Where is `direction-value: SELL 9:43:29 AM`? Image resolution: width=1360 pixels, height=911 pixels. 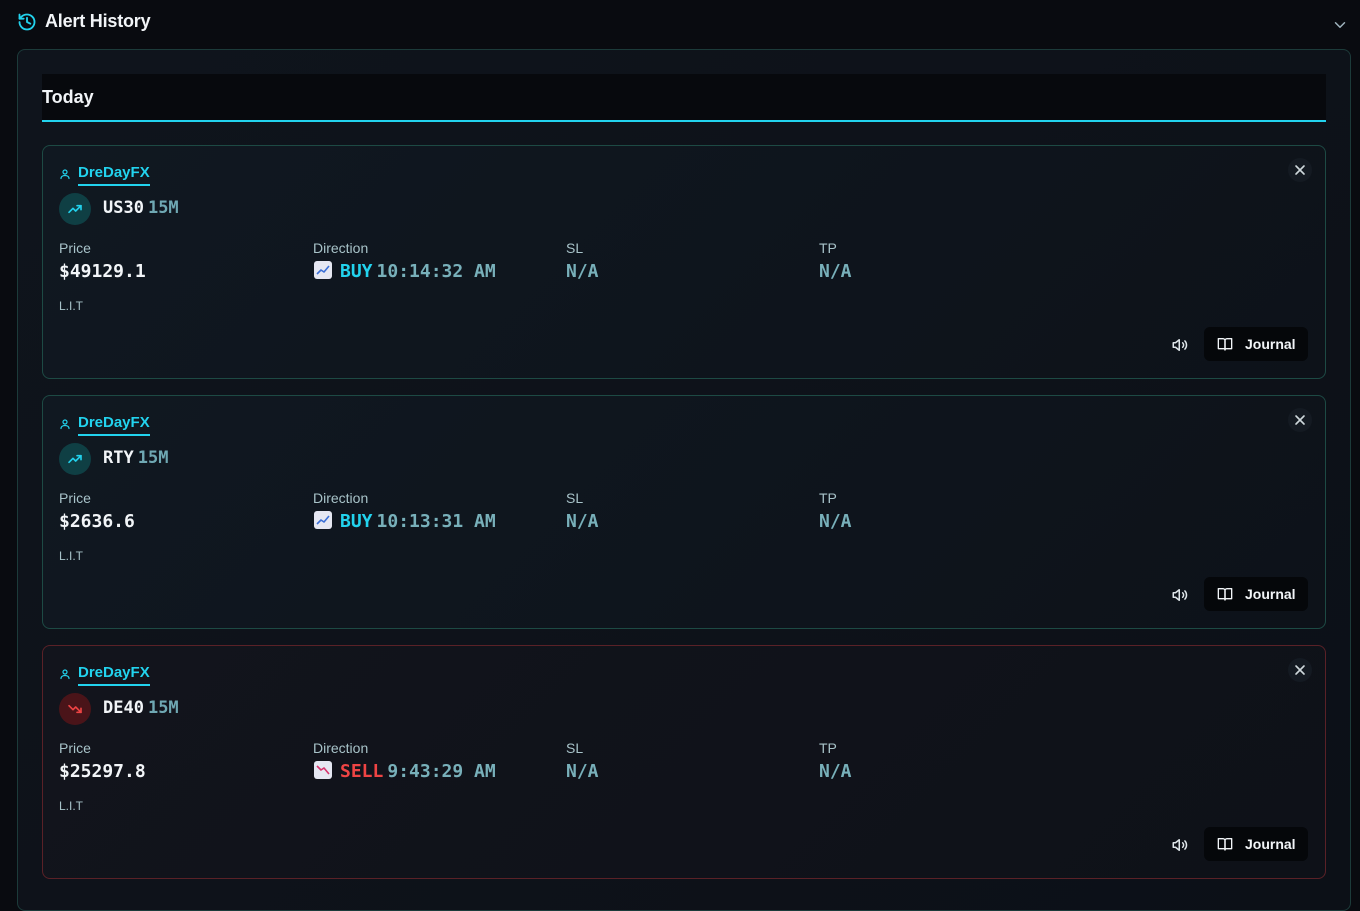 direction-value: SELL 9:43:29 AM is located at coordinates (405, 771).